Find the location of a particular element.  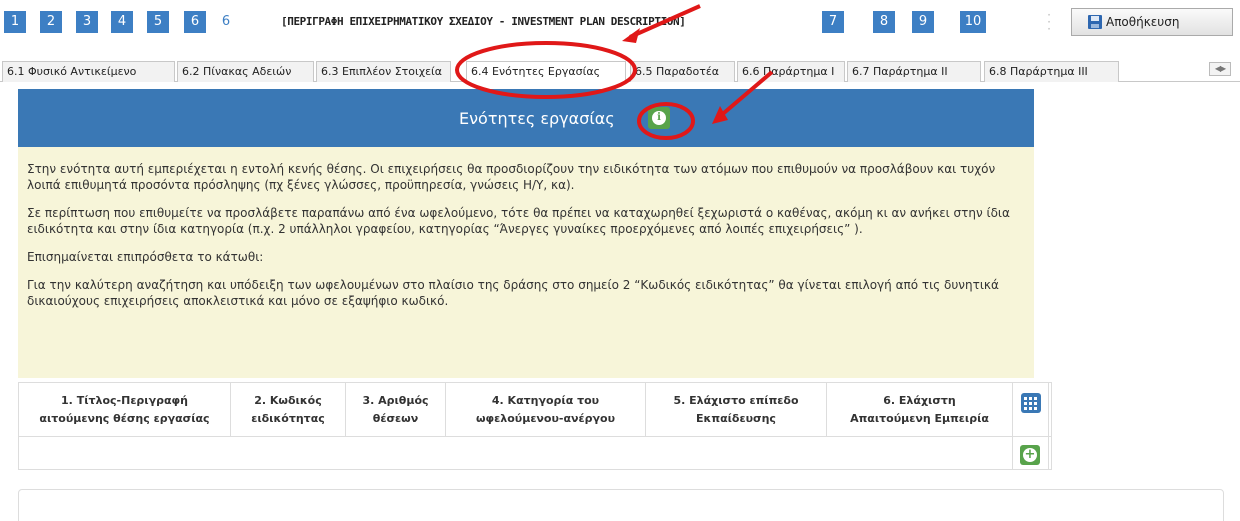

tab-scroll-arrows-icon: ◀▶ is located at coordinates (1220, 69).